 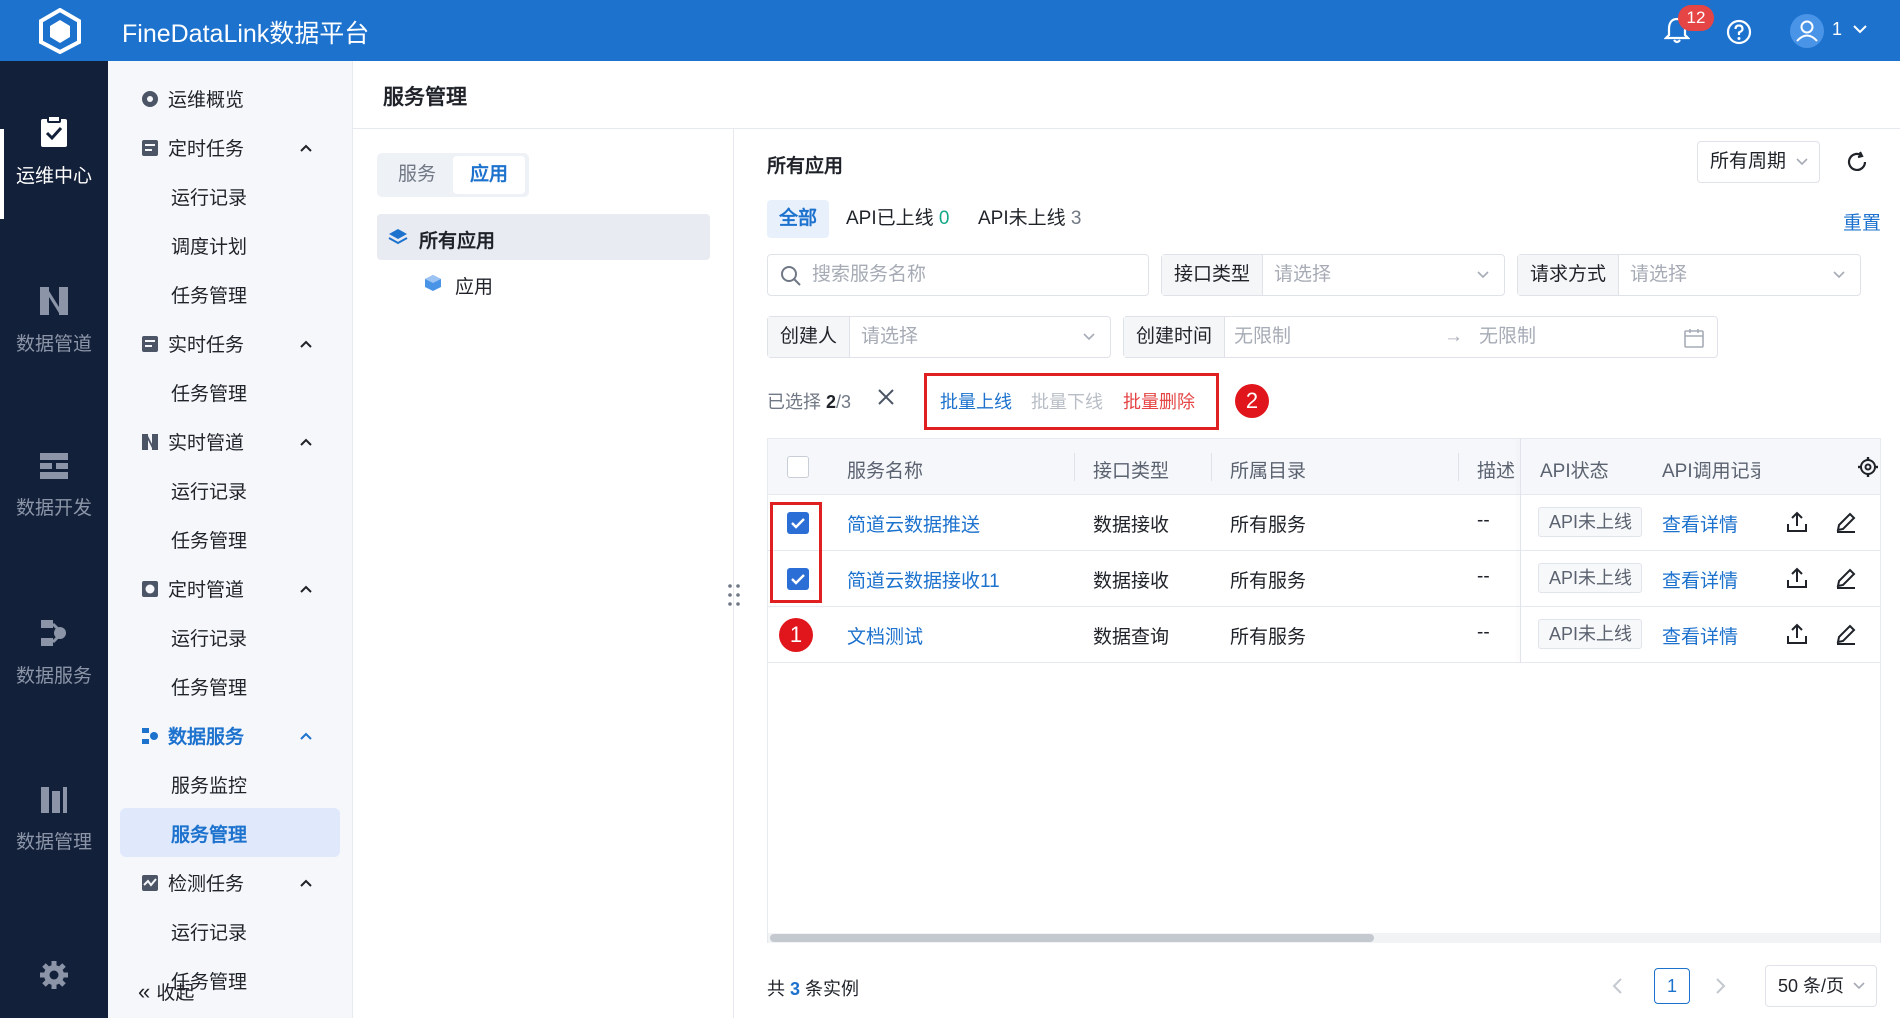 What do you see at coordinates (923, 579) in the screenshot?
I see `service-name-link: 简道云数据接收11` at bounding box center [923, 579].